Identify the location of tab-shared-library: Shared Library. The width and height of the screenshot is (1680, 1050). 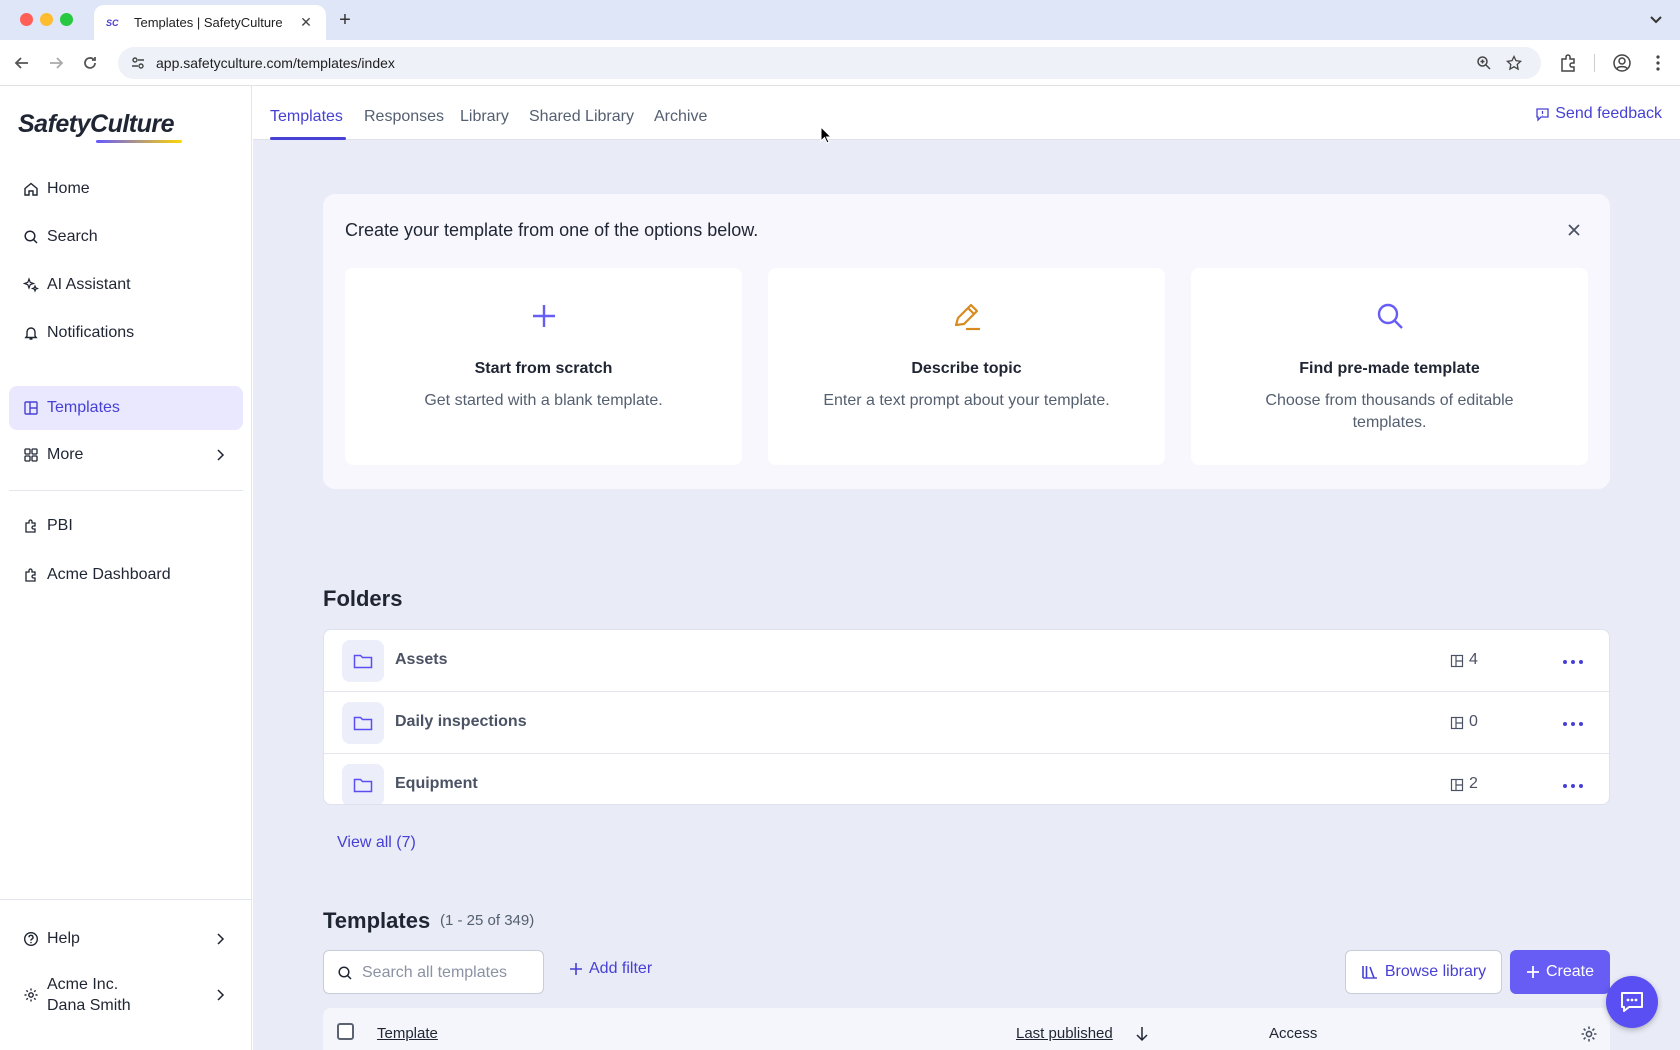
(581, 117).